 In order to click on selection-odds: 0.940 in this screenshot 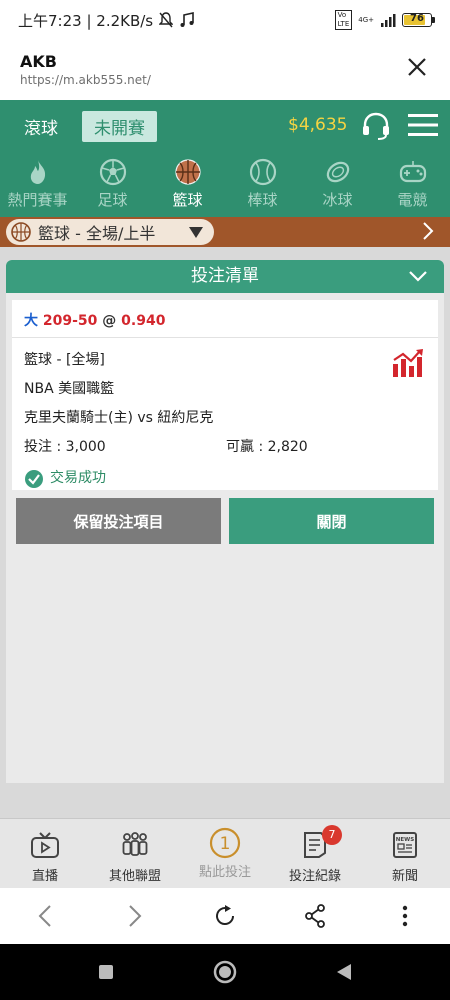, I will do `click(143, 321)`.